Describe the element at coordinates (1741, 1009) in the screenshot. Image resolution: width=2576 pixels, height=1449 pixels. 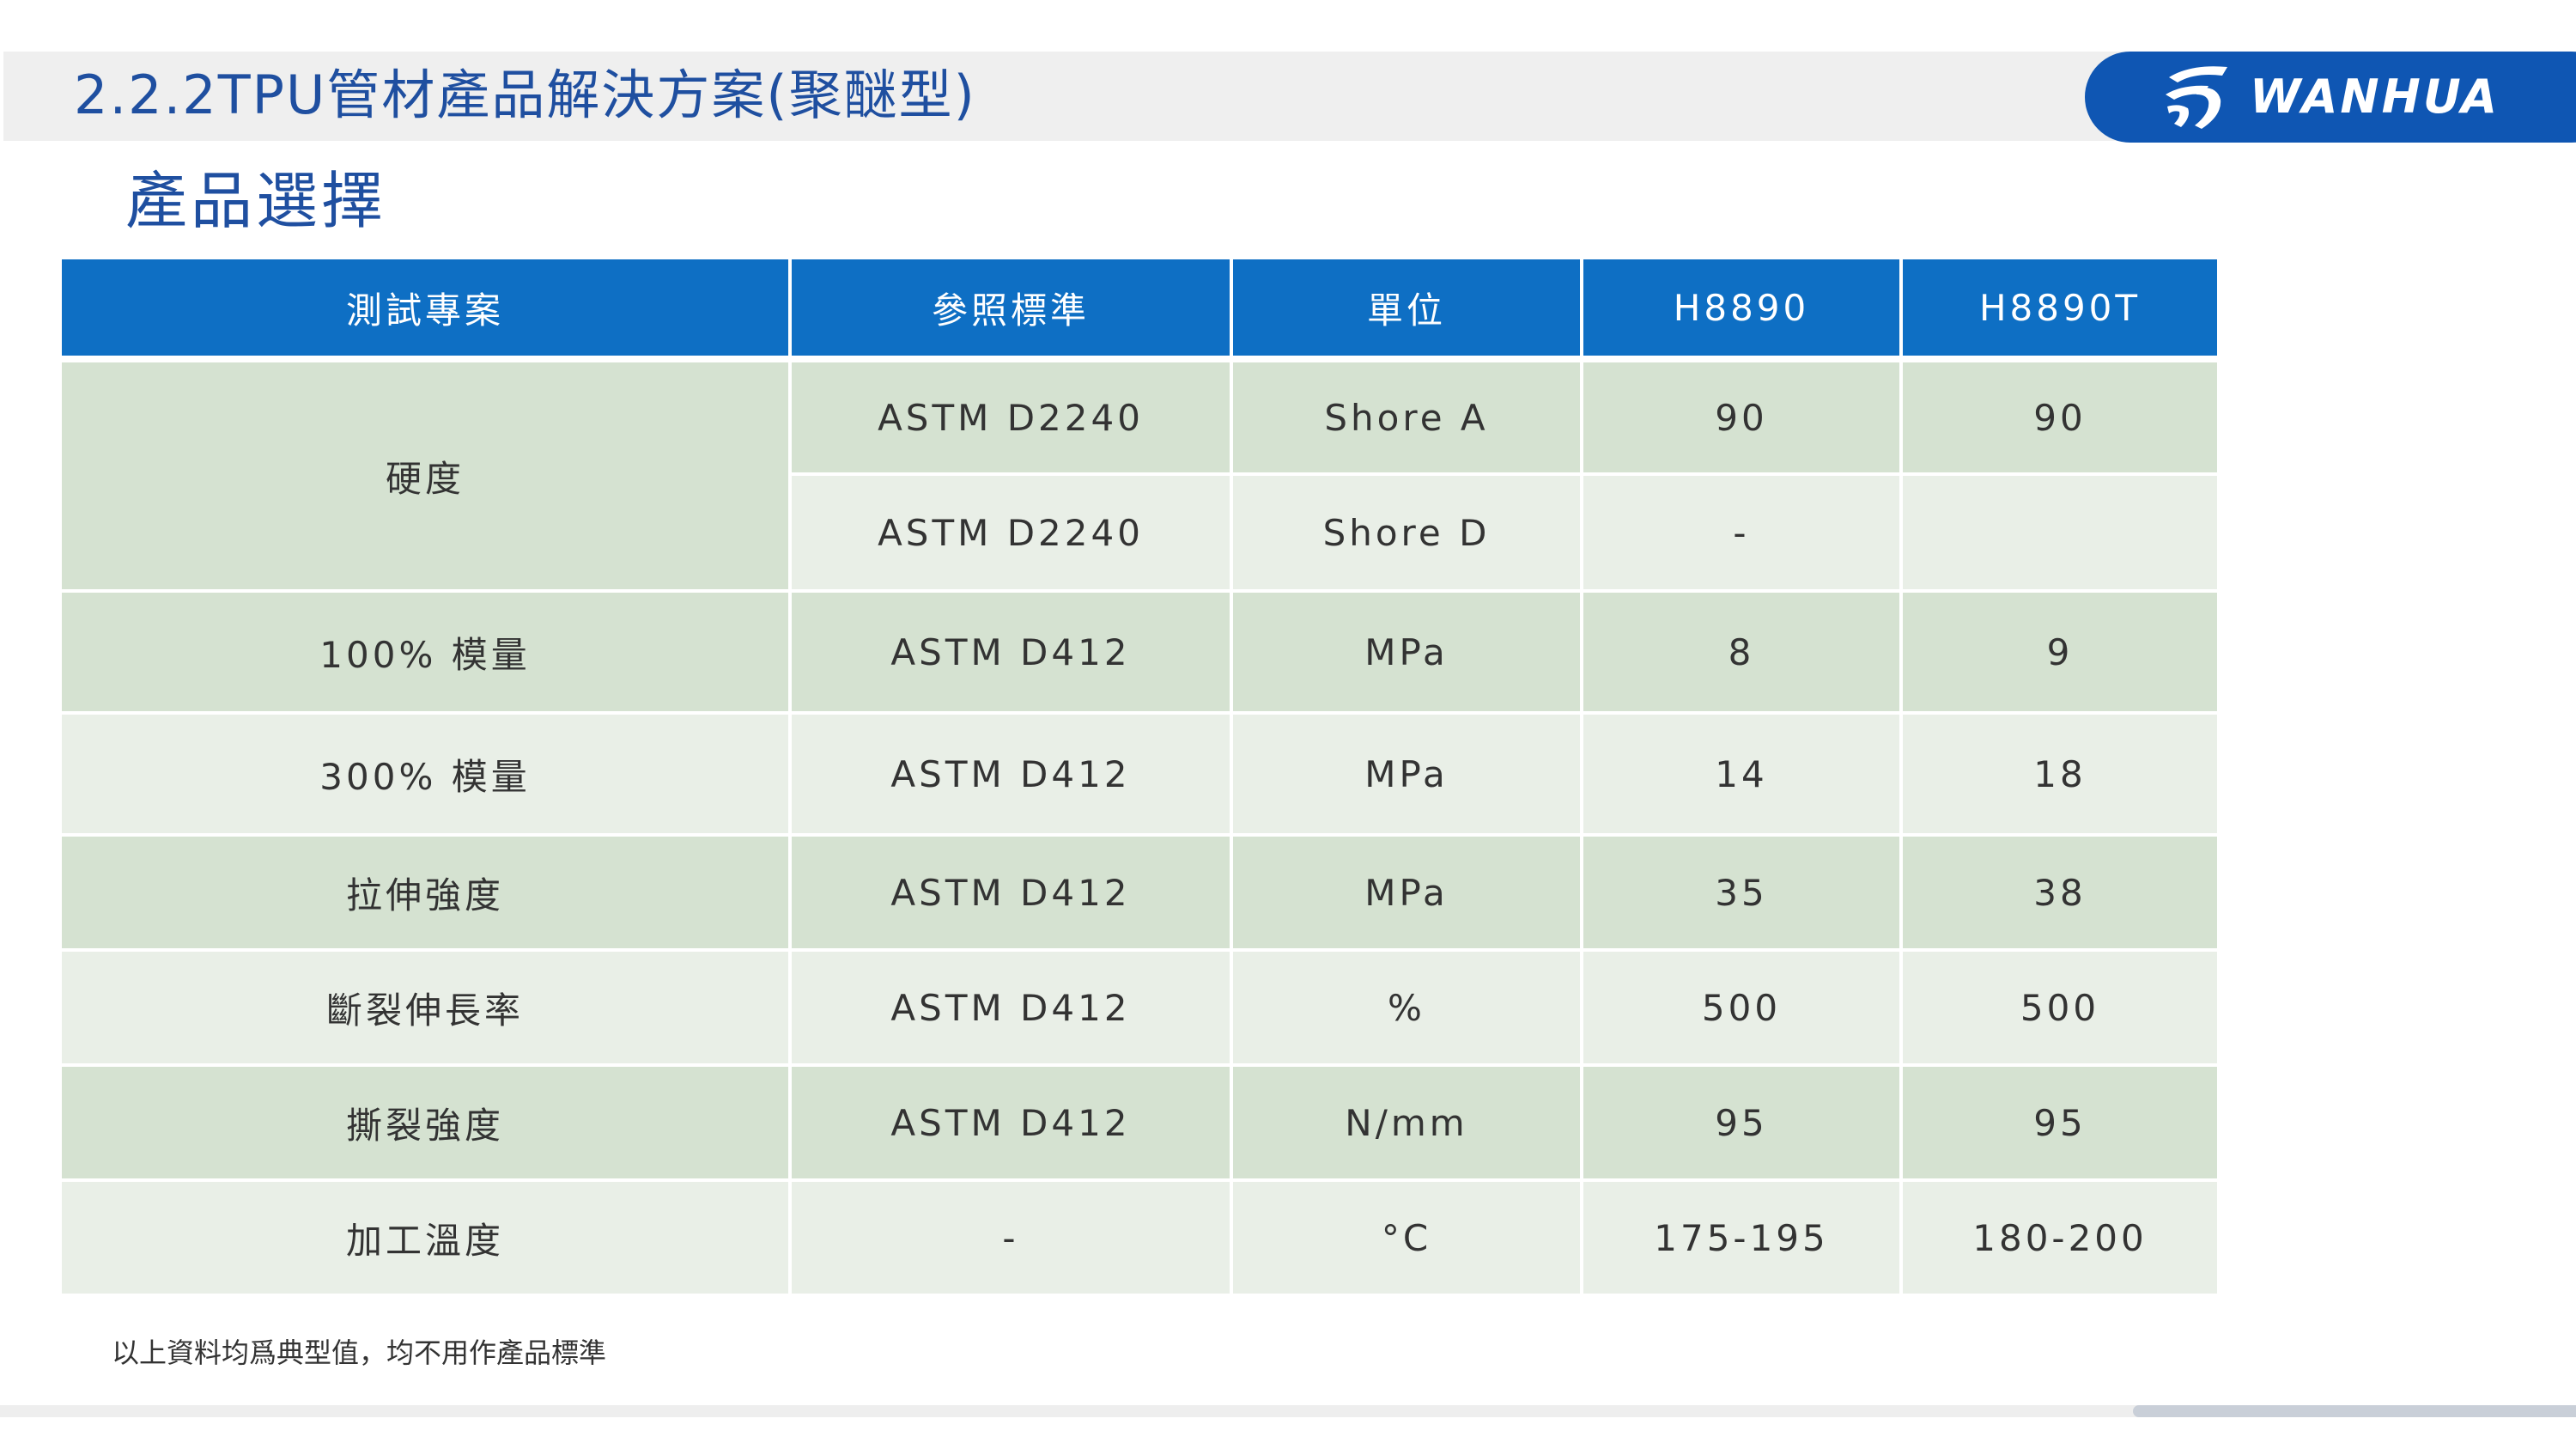
I see `h8890-value-cell: 500` at that location.